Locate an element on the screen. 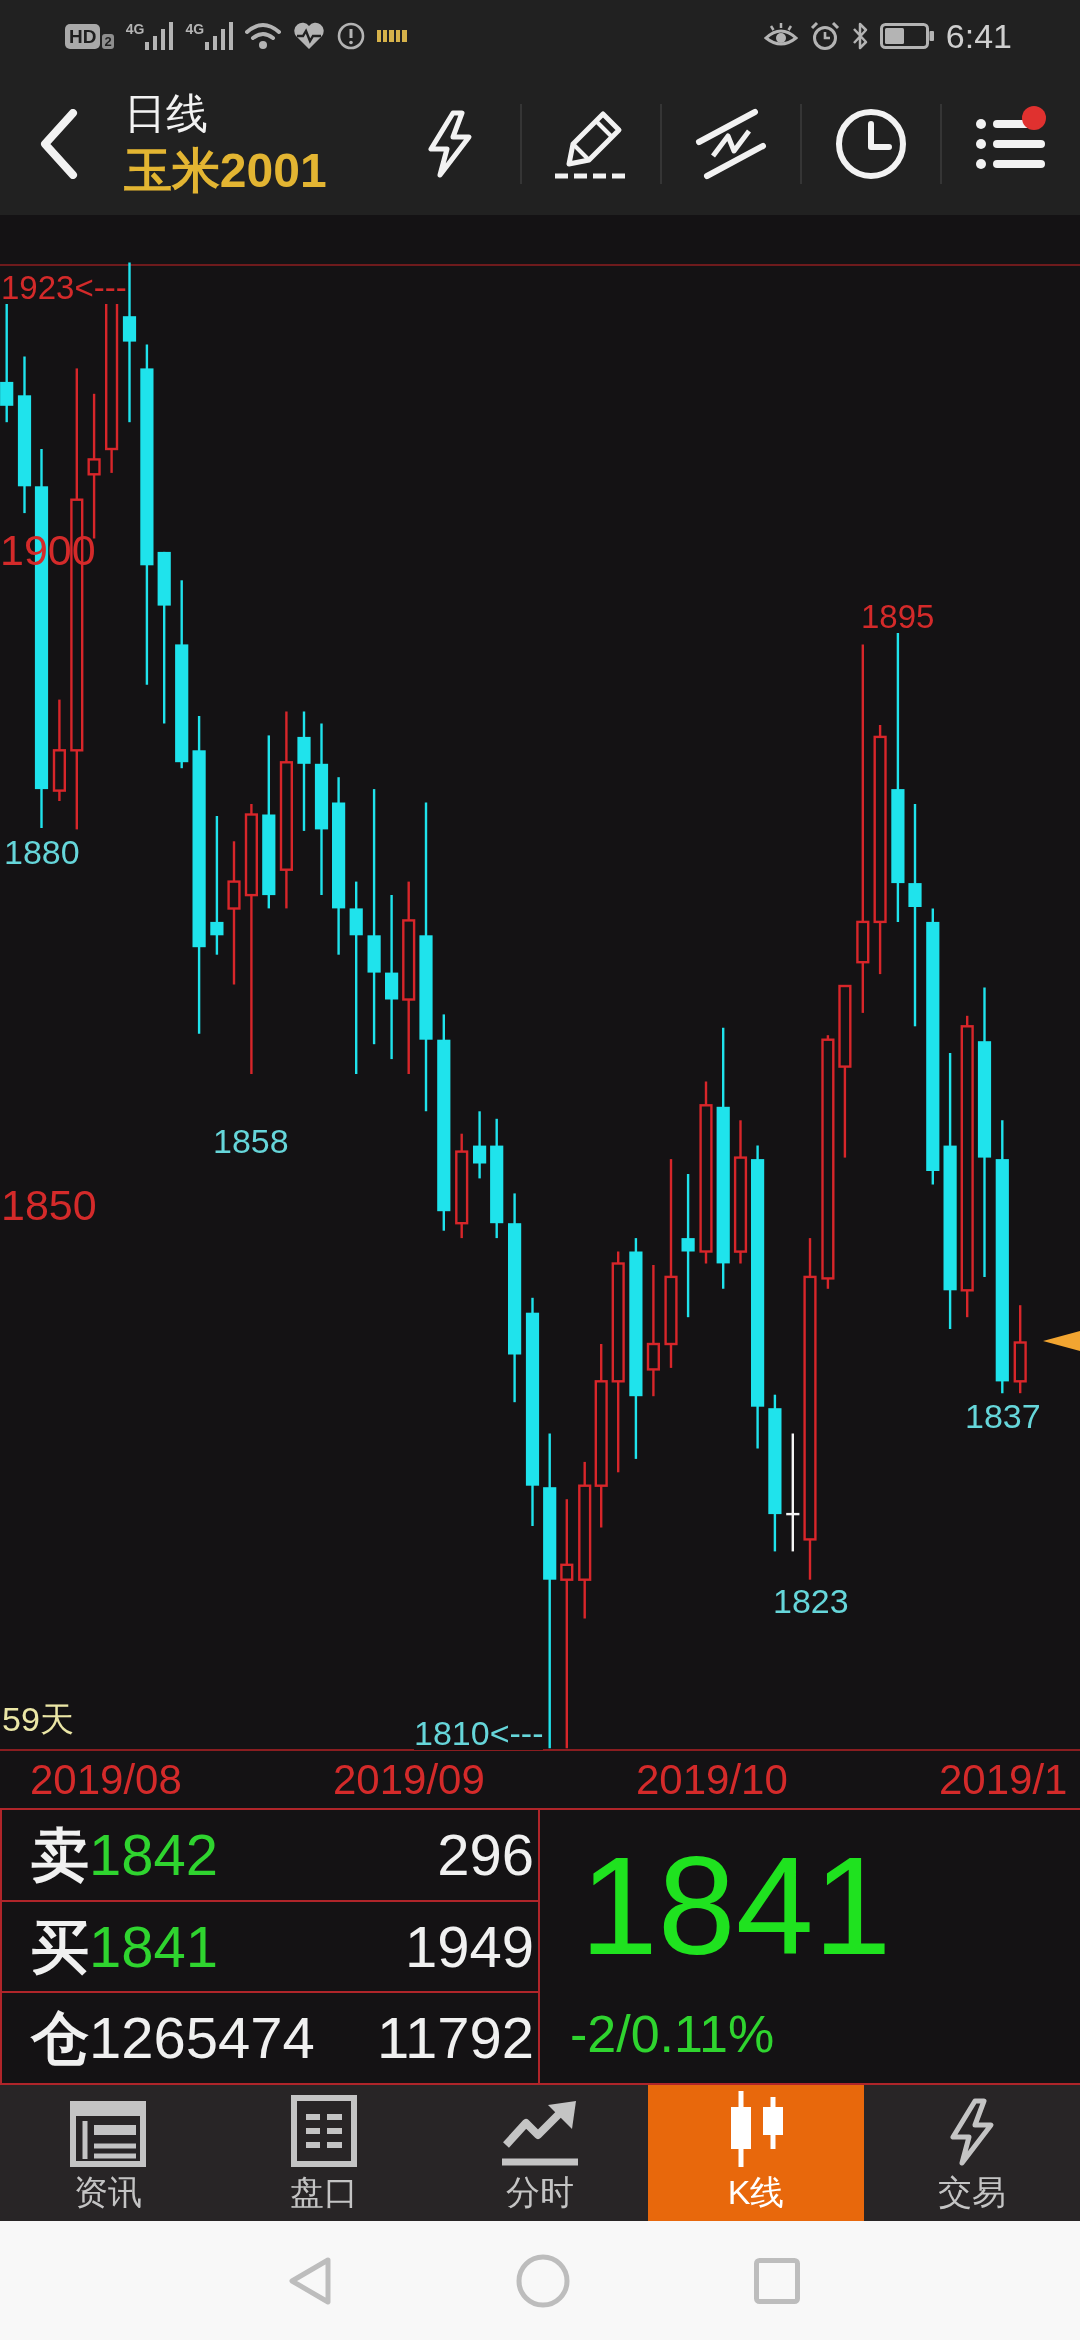  heart-rate-icon is located at coordinates (309, 36).